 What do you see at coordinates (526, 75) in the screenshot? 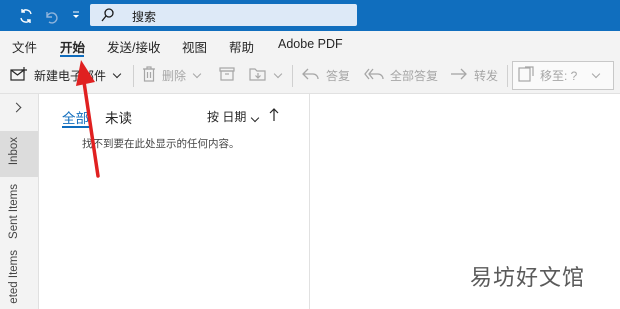
I see `move-to-icon` at bounding box center [526, 75].